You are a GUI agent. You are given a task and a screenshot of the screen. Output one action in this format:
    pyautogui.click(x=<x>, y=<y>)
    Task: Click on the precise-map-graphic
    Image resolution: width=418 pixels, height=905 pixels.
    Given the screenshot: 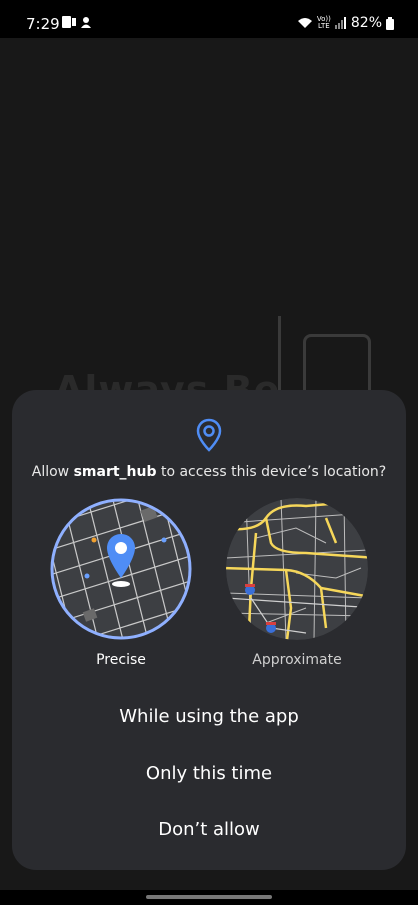 What is the action you would take?
    pyautogui.click(x=121, y=569)
    